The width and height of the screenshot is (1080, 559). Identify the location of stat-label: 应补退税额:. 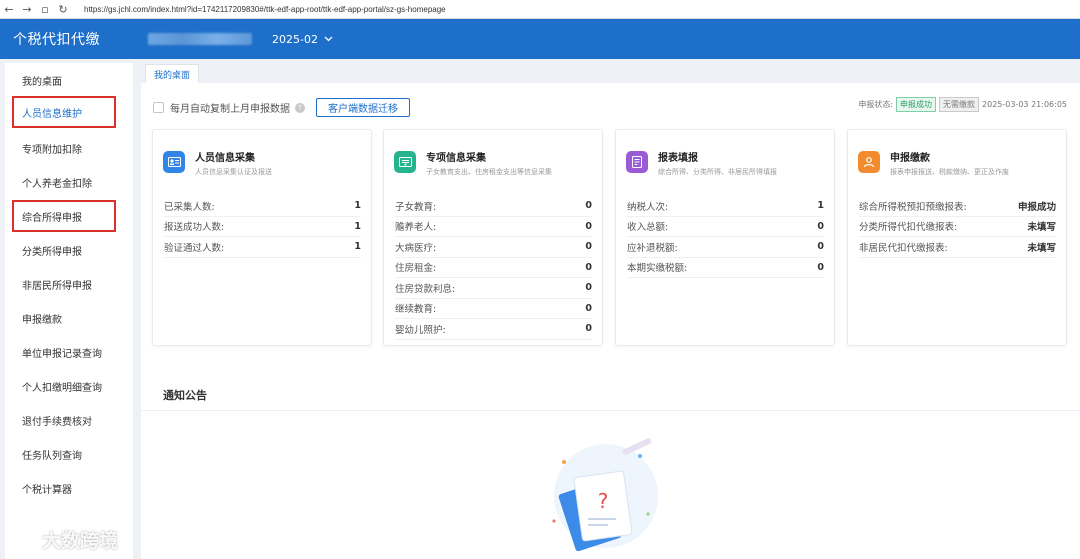
(652, 248).